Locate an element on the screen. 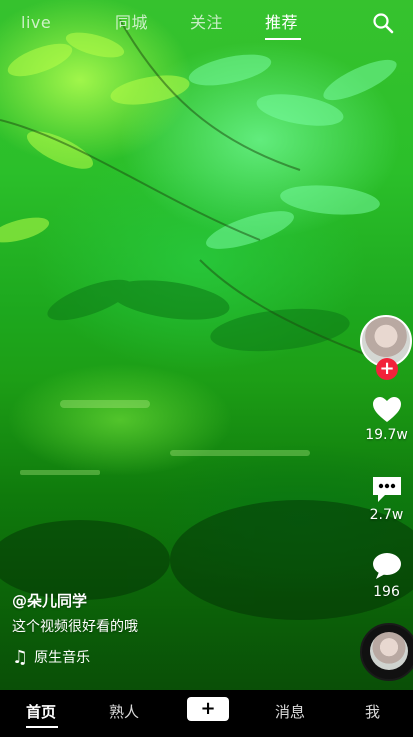 Image resolution: width=413 pixels, height=737 pixels. comment-button: 2.7w is located at coordinates (386, 499).